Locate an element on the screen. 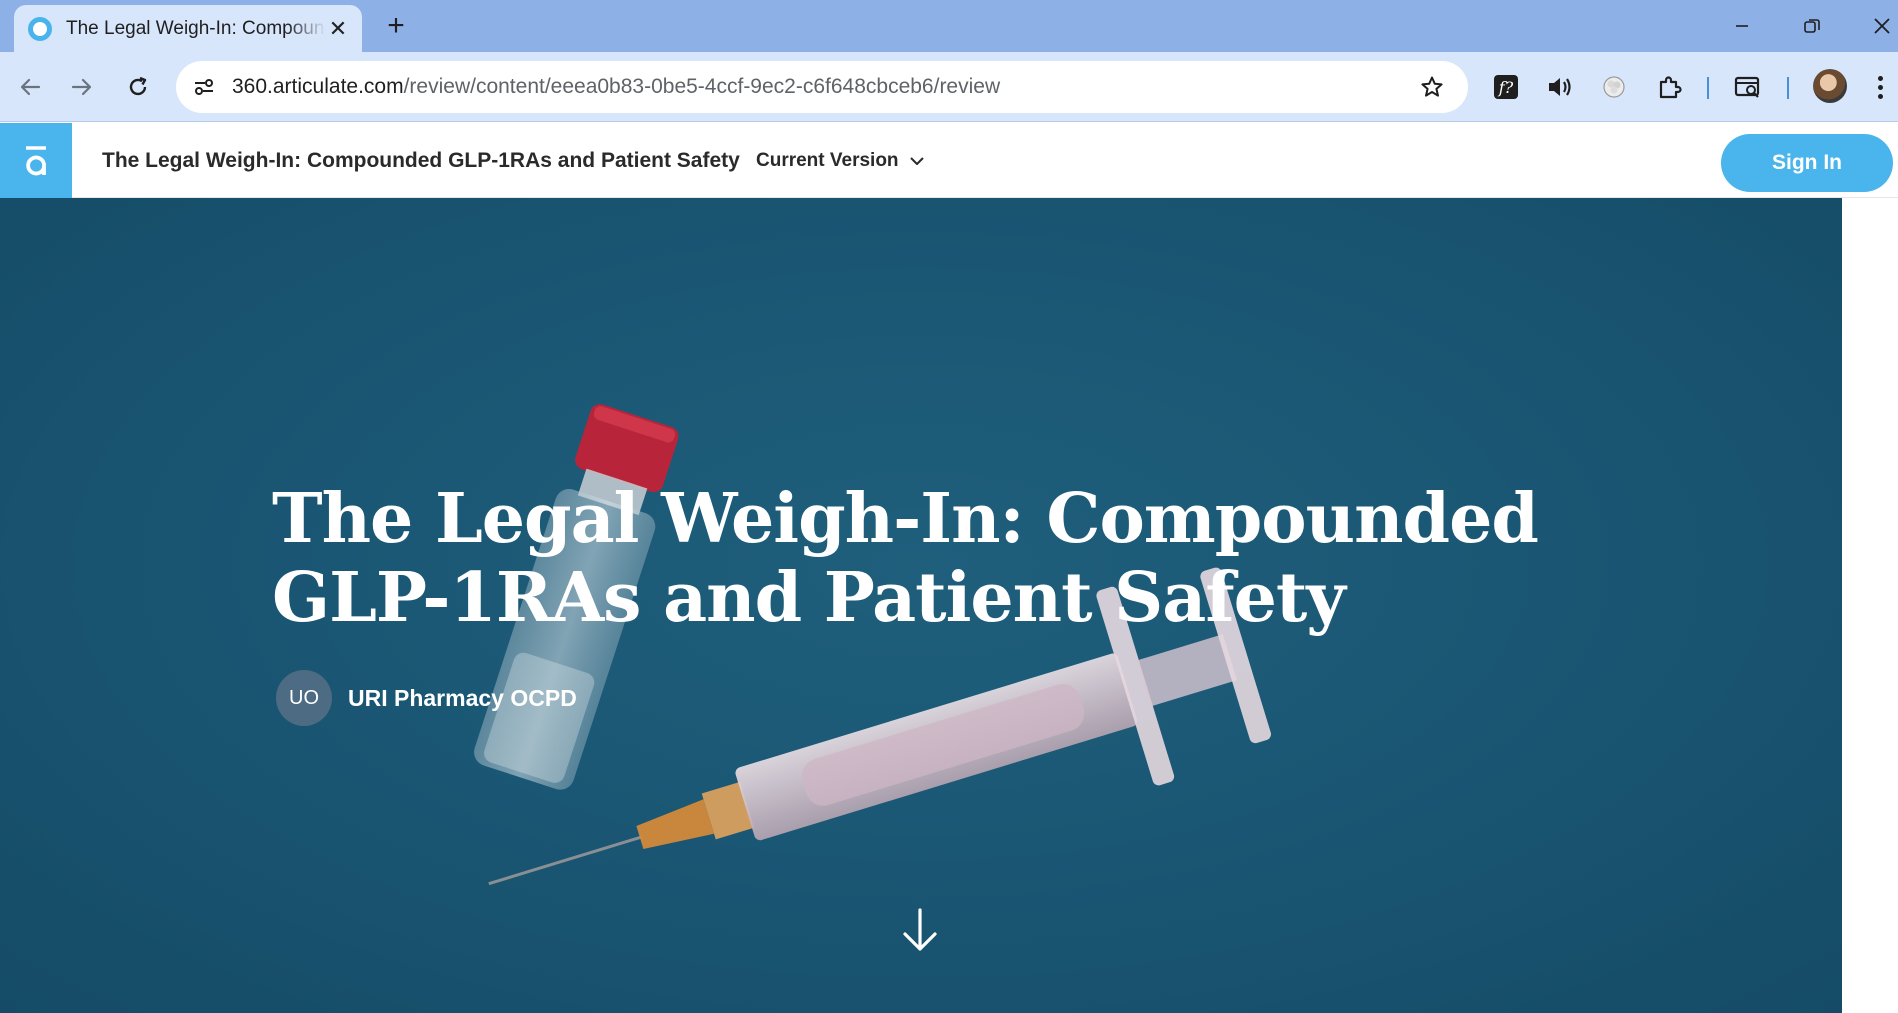  reload-button is located at coordinates (138, 87).